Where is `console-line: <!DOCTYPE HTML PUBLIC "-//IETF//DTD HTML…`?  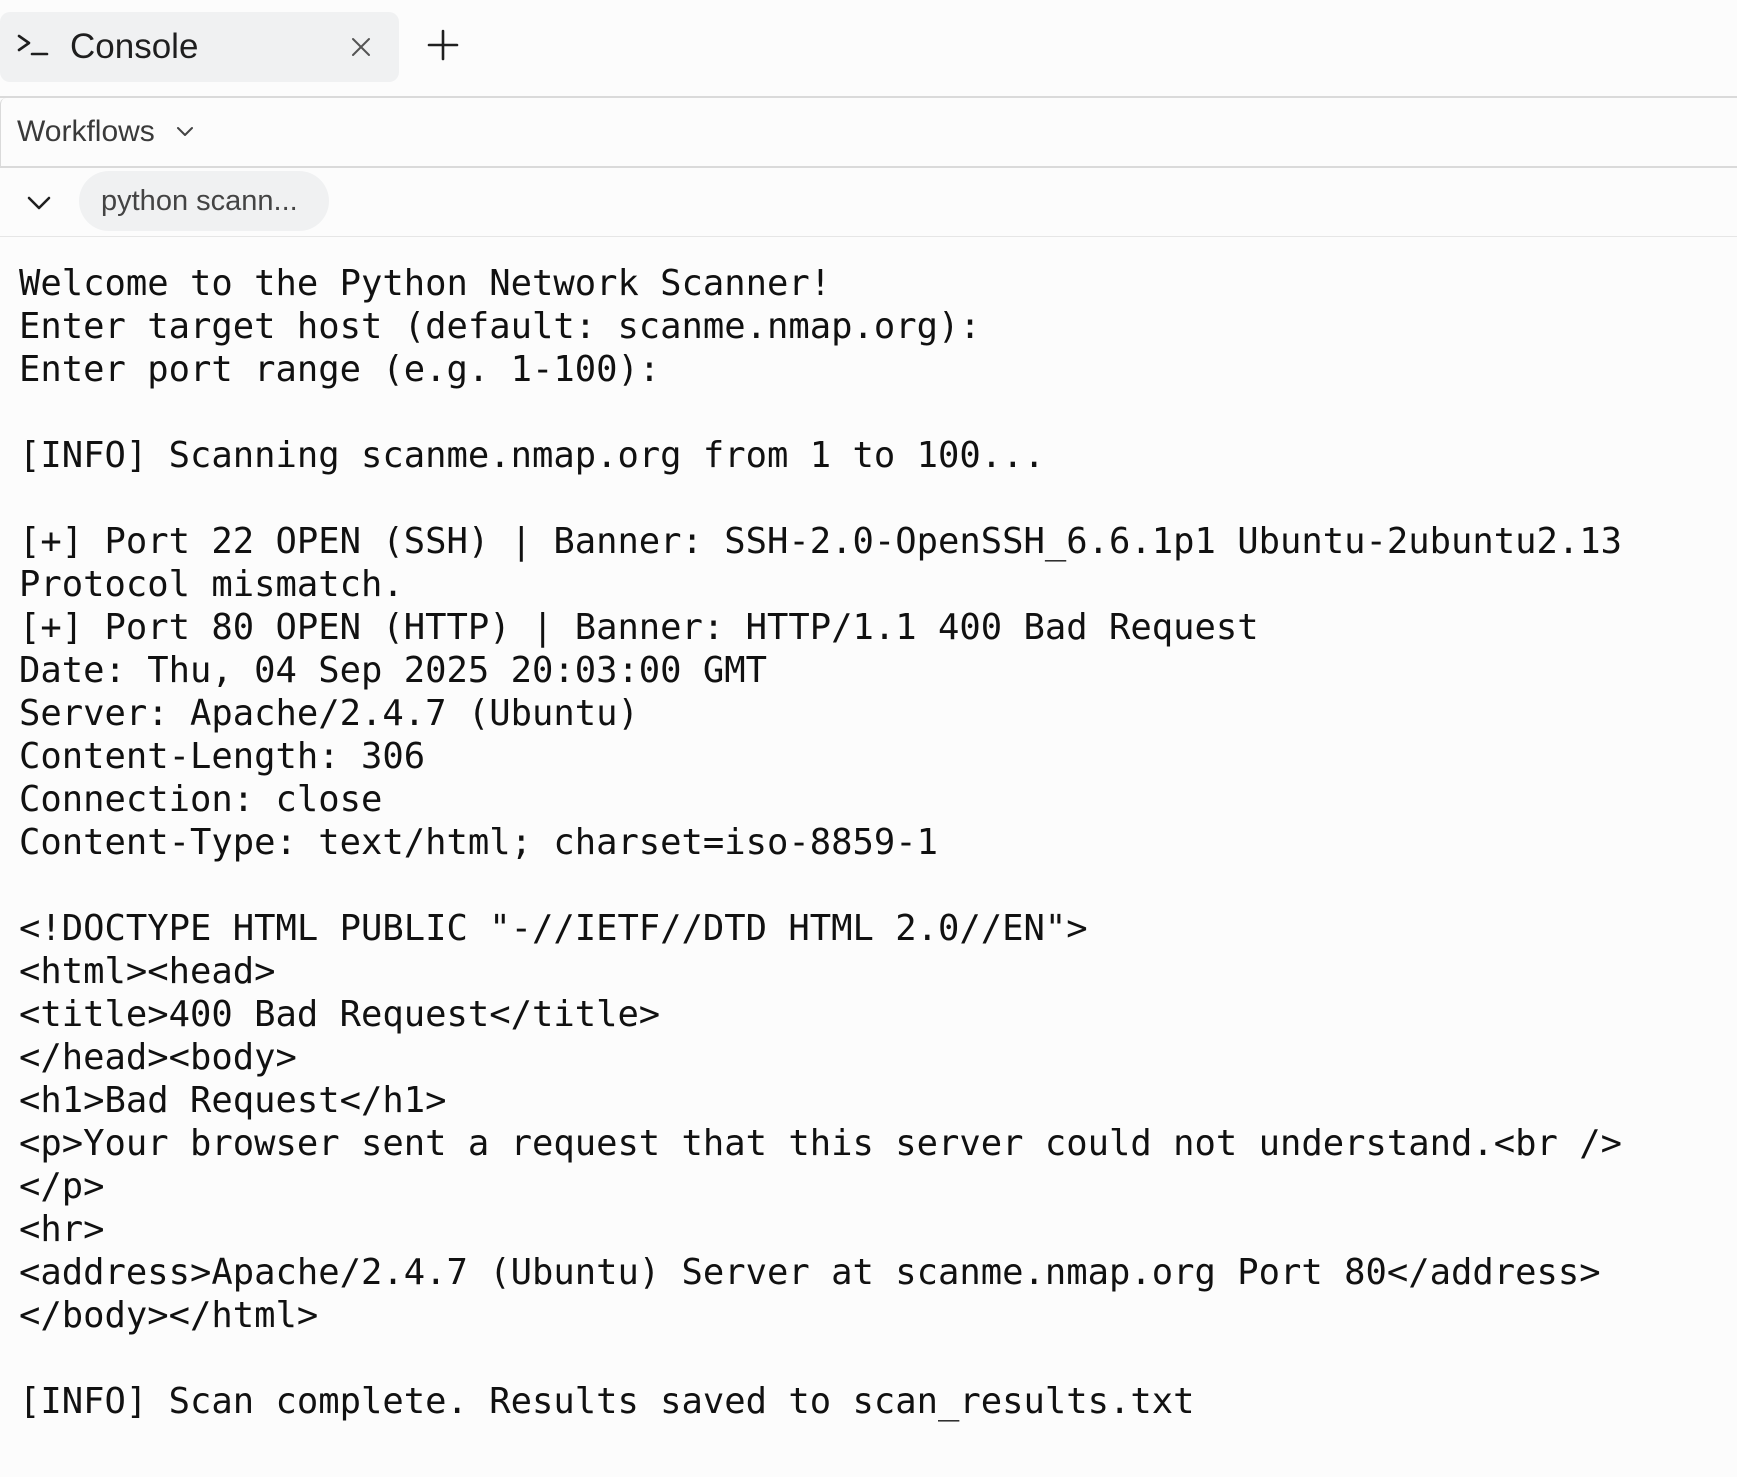 console-line: <!DOCTYPE HTML PUBLIC "-//IETF//DTD HTML… is located at coordinates (553, 928).